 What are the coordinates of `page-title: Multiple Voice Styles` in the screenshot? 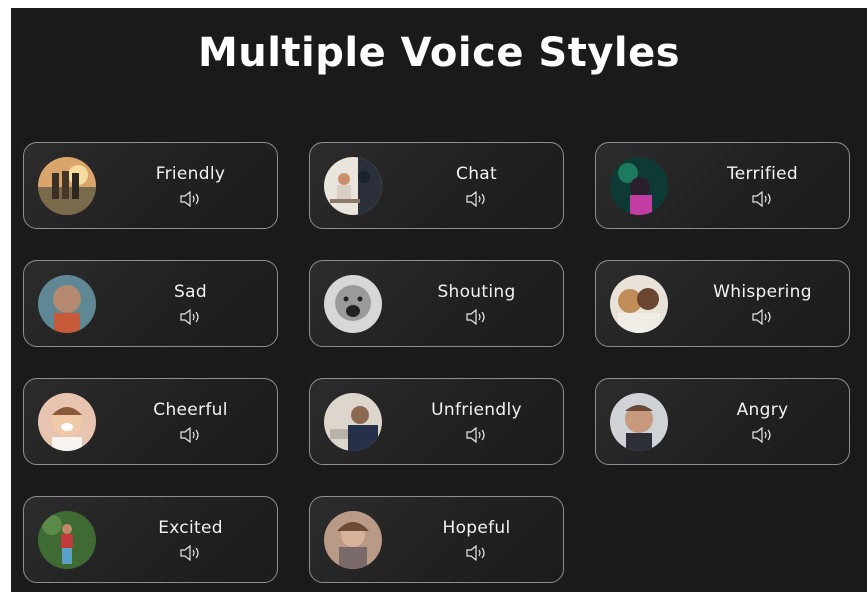 It's located at (439, 53).